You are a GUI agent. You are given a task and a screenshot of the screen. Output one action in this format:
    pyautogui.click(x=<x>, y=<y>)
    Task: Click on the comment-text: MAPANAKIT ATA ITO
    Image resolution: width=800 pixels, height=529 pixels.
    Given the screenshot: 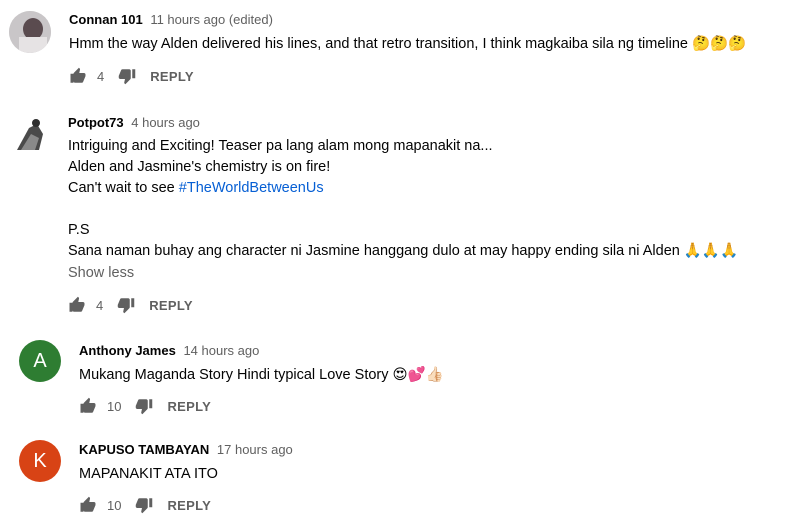 What is the action you would take?
    pyautogui.click(x=148, y=474)
    